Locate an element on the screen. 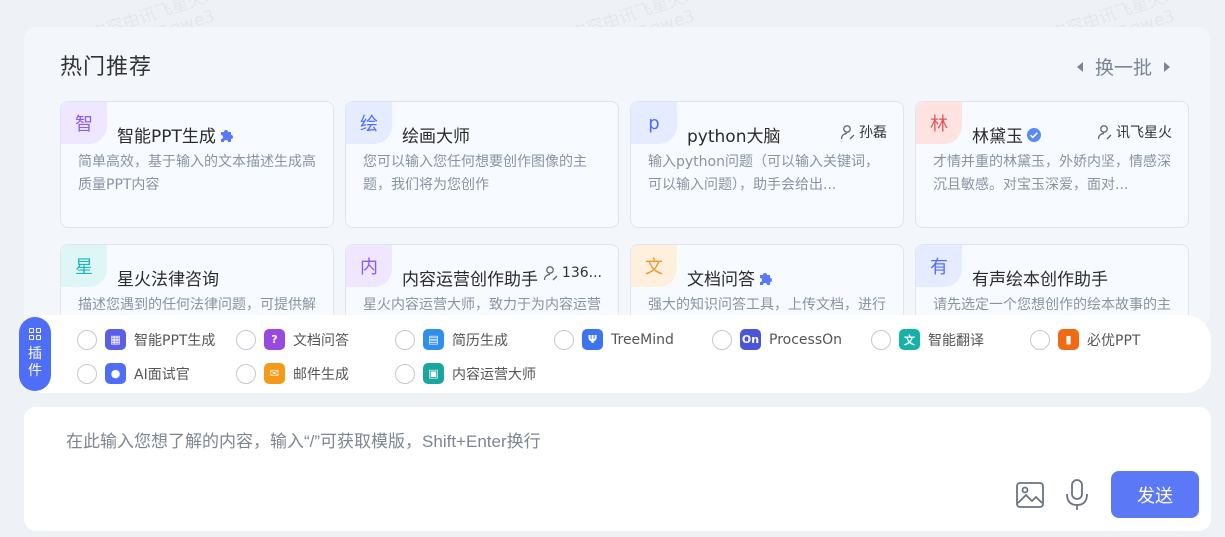 Image resolution: width=1225 pixels, height=537 pixels. card-description: 您可以输入您任何想要创作图像的主题，我们将为您创作 is located at coordinates (475, 173).